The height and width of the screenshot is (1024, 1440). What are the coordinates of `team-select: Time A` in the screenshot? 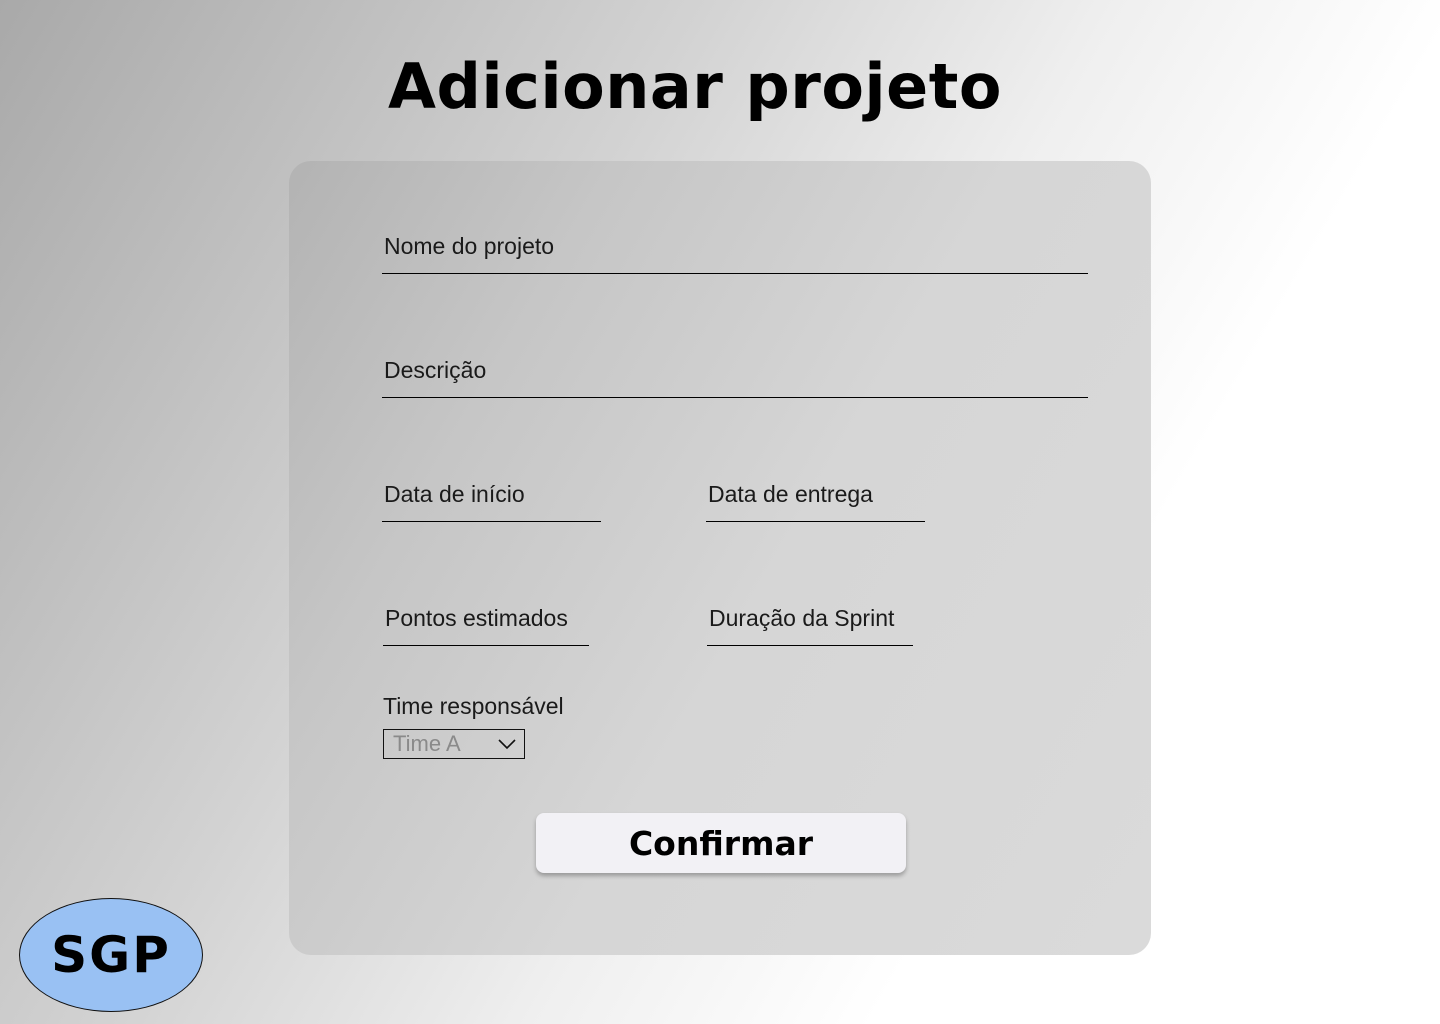 It's located at (454, 744).